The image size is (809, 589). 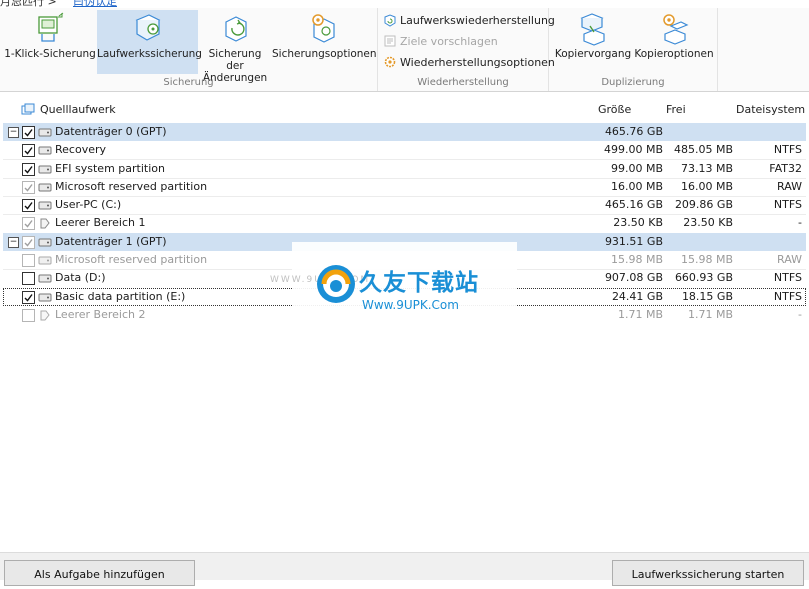 I want to click on row-free: 209.86 GB, so click(x=703, y=204).